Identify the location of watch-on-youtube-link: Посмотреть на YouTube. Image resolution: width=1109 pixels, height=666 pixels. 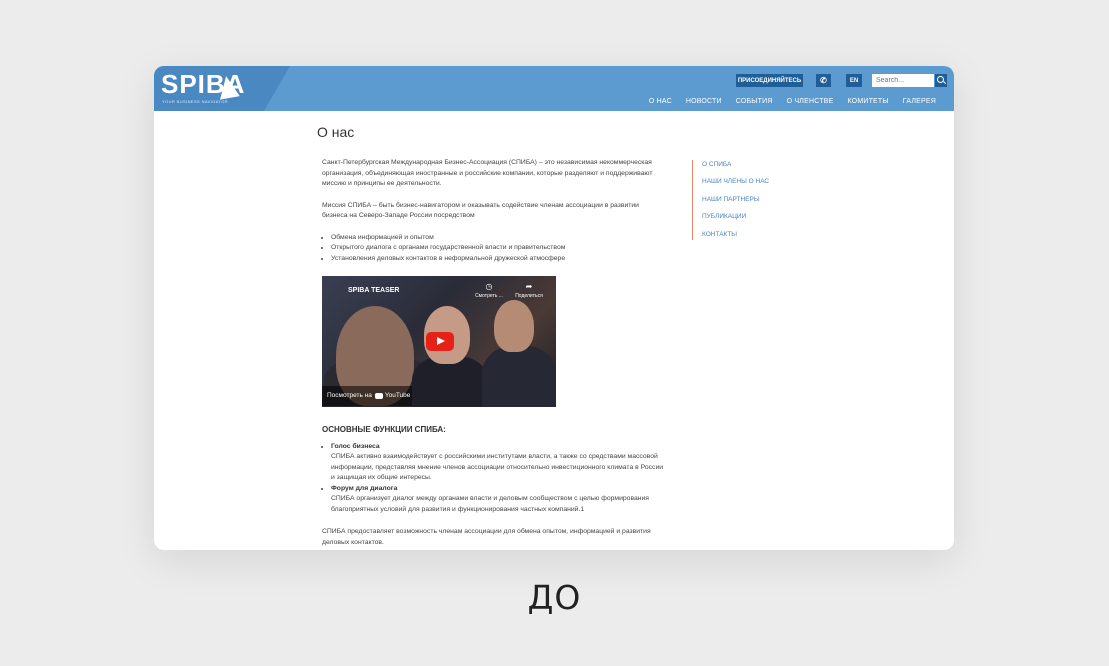
(367, 396).